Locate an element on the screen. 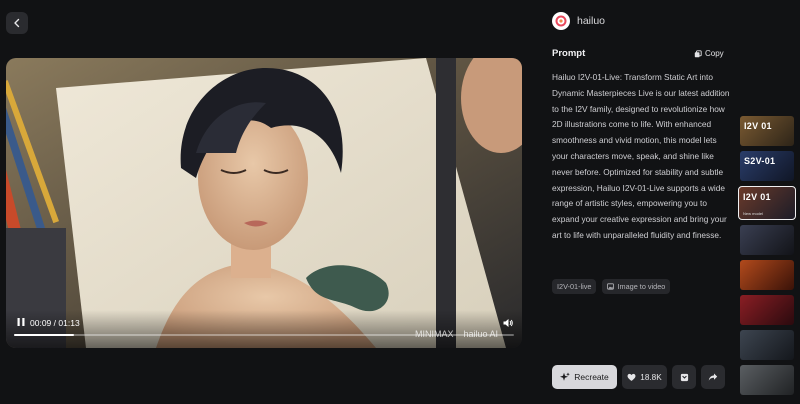 Image resolution: width=800 pixels, height=404 pixels. like-count: 18.8K is located at coordinates (651, 377).